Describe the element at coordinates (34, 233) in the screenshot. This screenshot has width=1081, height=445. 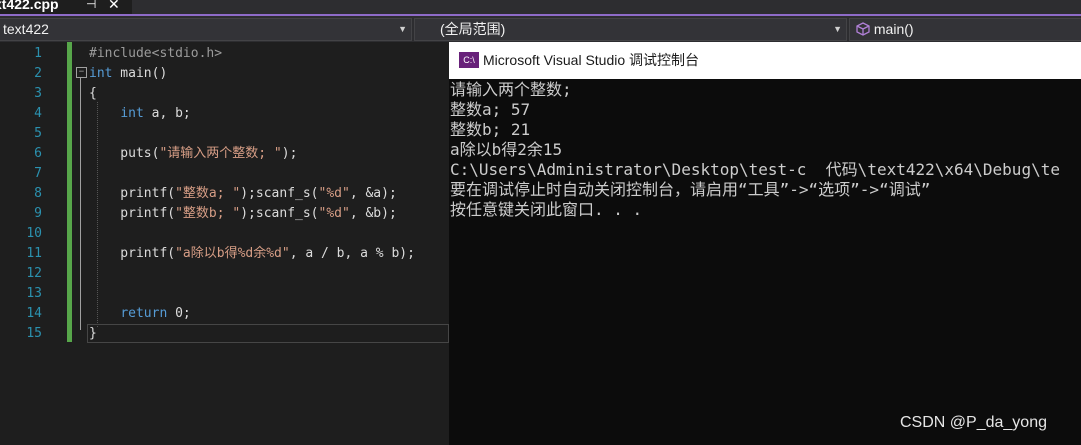
I see `line-number: 10` at that location.